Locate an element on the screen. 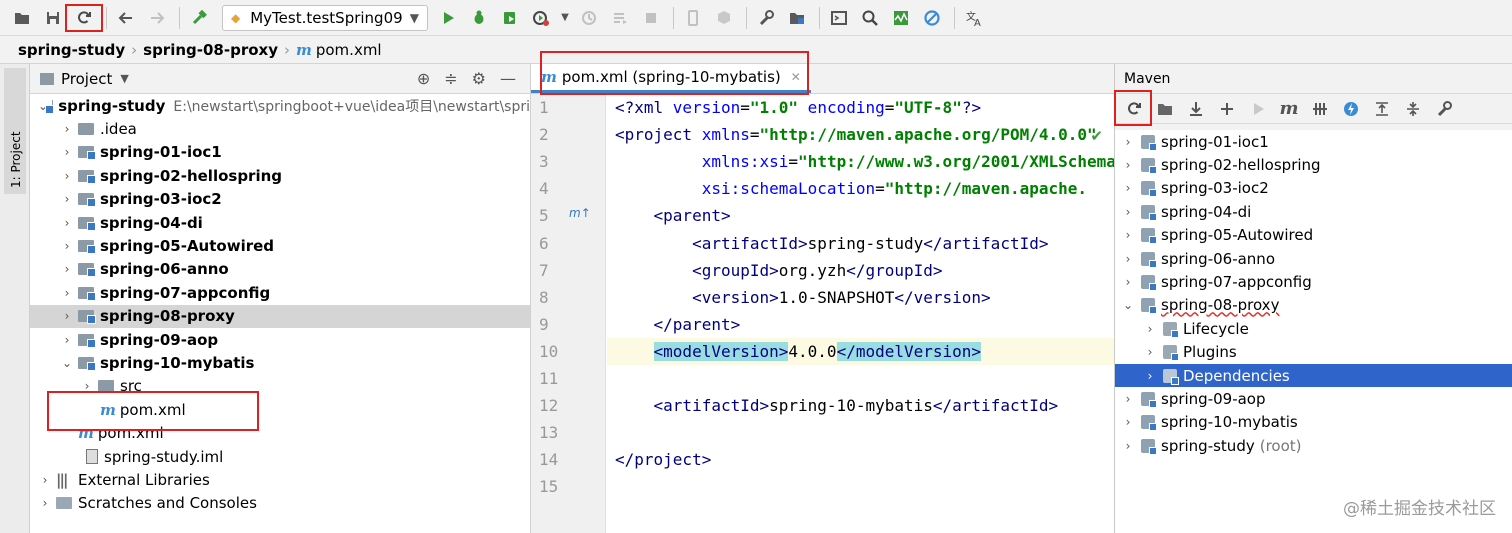 The image size is (1512, 533). tree-item-pom-file: m pom.xml is located at coordinates (280, 409).